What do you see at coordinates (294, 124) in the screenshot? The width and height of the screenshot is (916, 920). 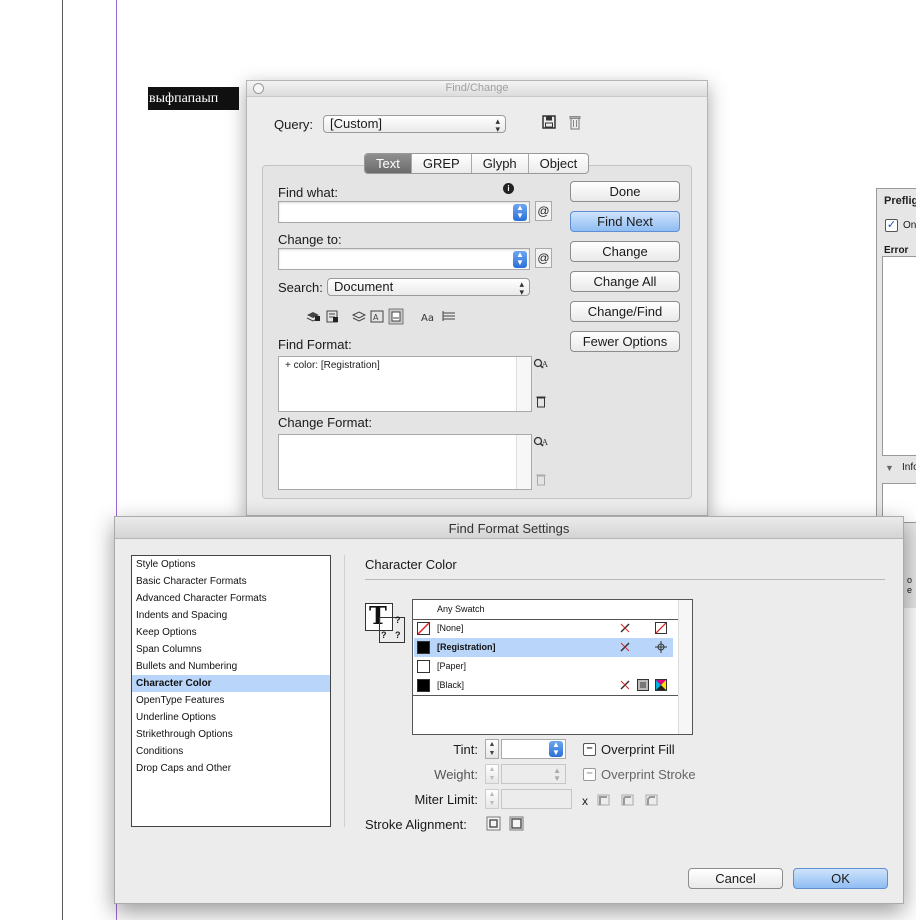 I see `query-label: Query:` at bounding box center [294, 124].